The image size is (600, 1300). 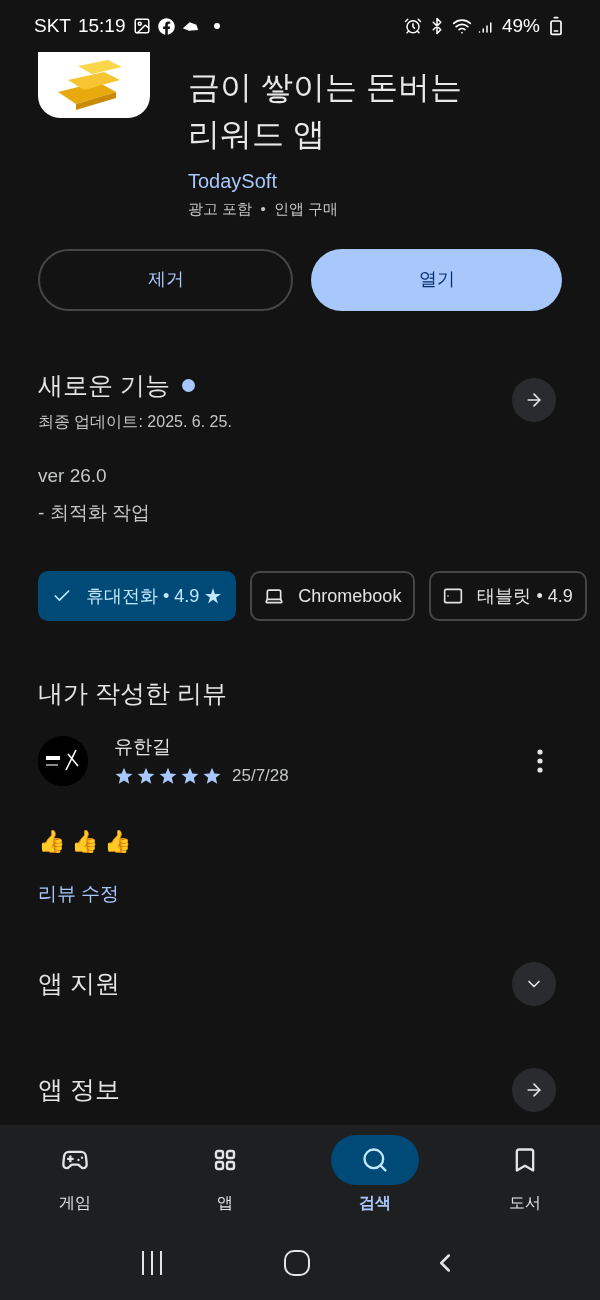 I want to click on app-title-line: 금이 쌓이는 돈버는, so click(x=325, y=87).